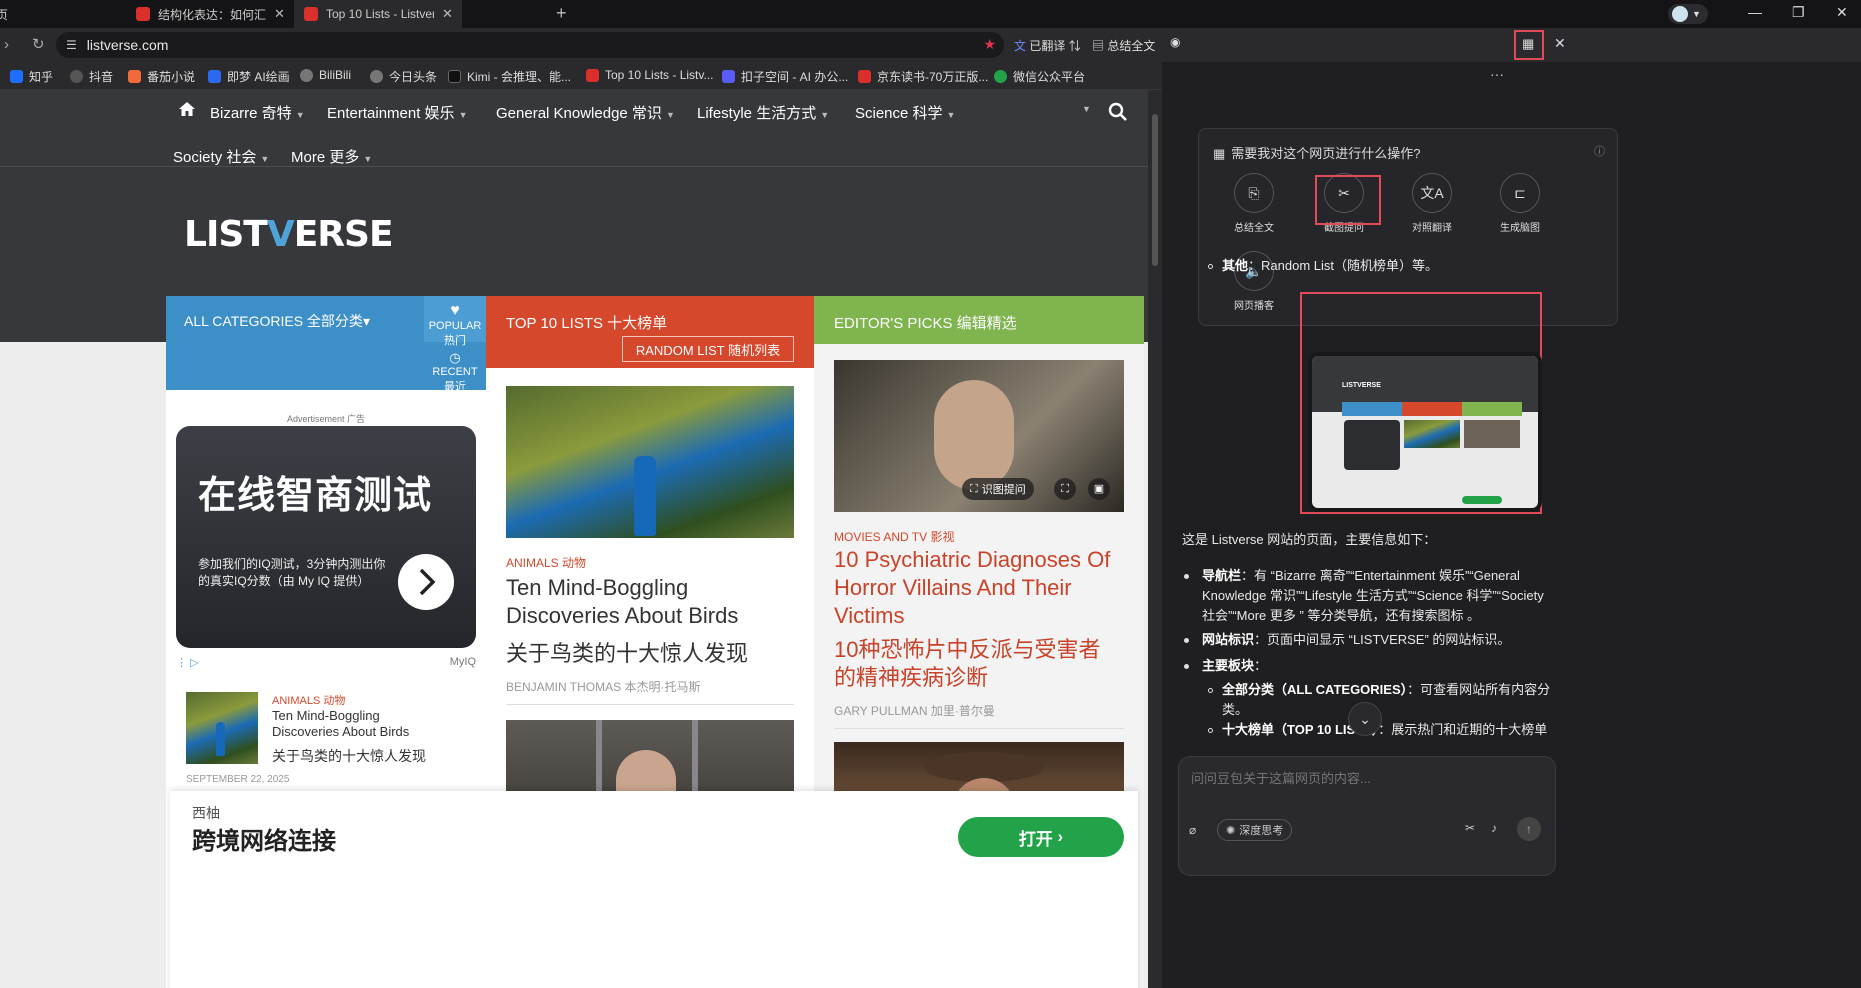 The height and width of the screenshot is (988, 1861). I want to click on kouzi-icon, so click(728, 76).